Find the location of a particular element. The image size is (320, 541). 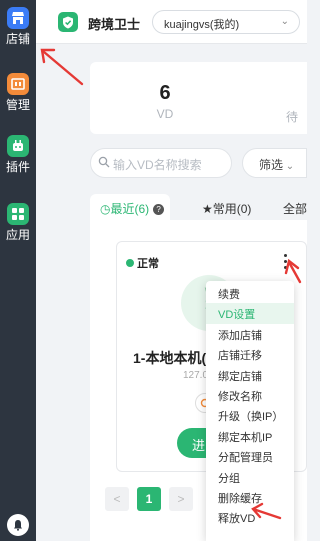

sidebar-item-label: 应用 is located at coordinates (17, 235).